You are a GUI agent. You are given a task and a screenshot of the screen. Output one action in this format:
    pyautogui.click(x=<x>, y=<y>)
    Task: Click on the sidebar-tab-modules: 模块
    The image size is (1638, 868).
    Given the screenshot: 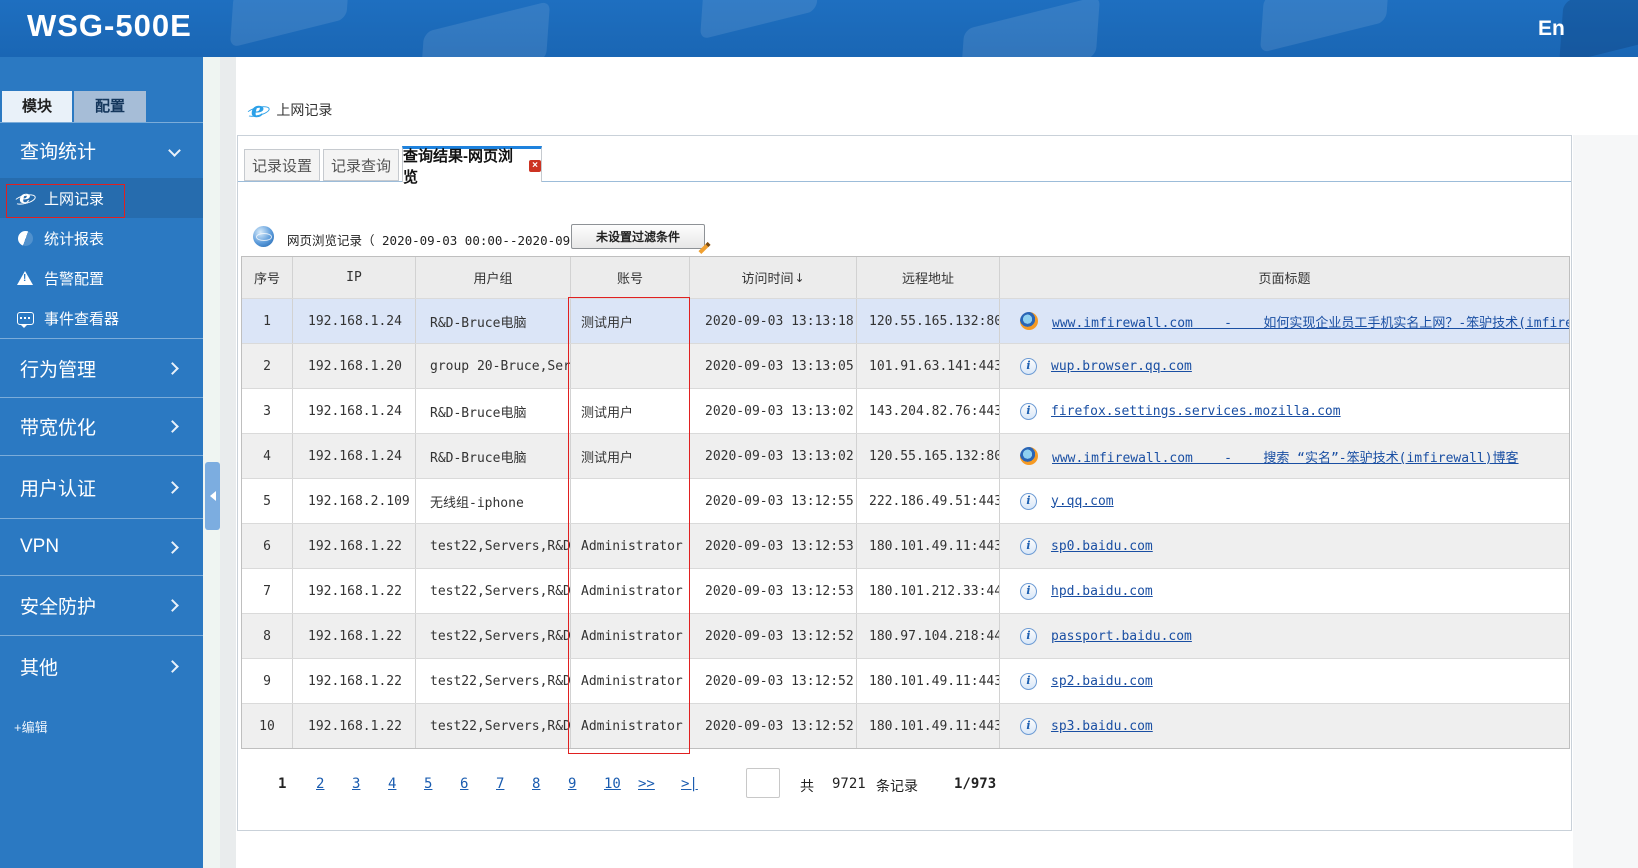 What is the action you would take?
    pyautogui.click(x=37, y=106)
    